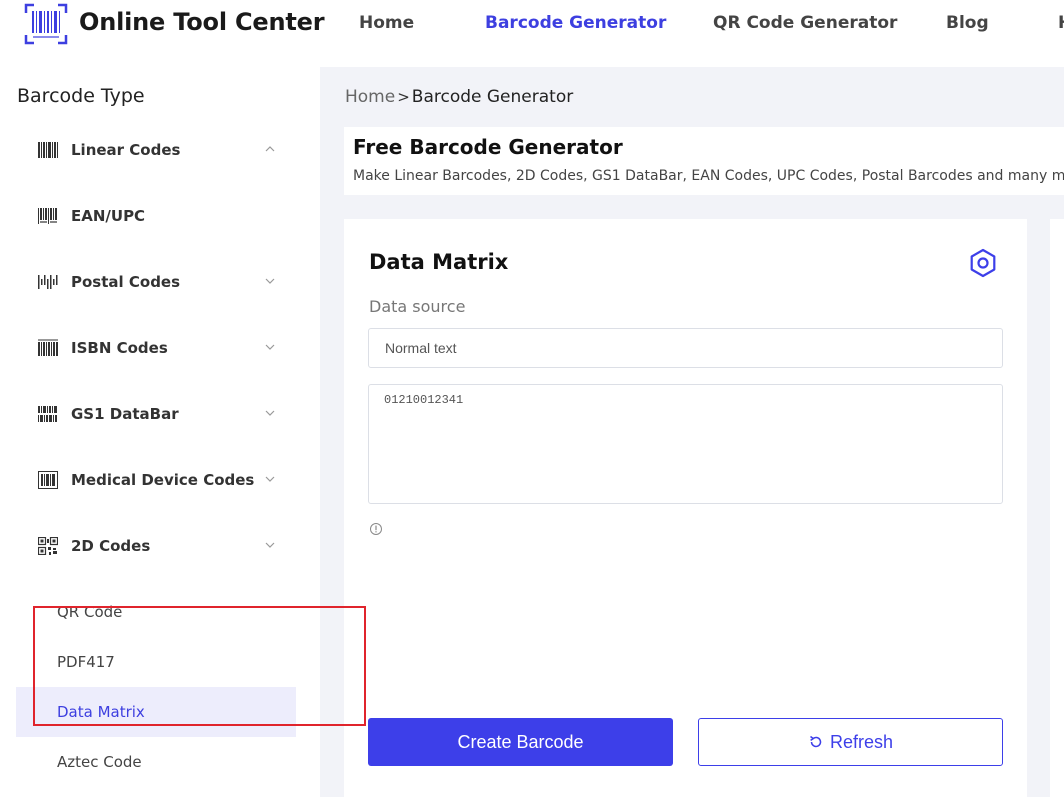  Describe the element at coordinates (202, 22) in the screenshot. I see `brand-name: Online Tool Center` at that location.